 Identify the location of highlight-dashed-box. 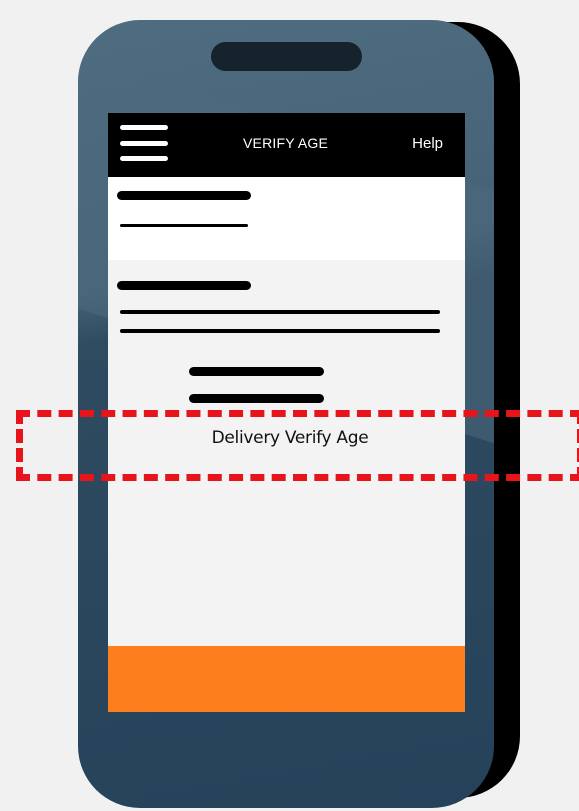
(297, 445).